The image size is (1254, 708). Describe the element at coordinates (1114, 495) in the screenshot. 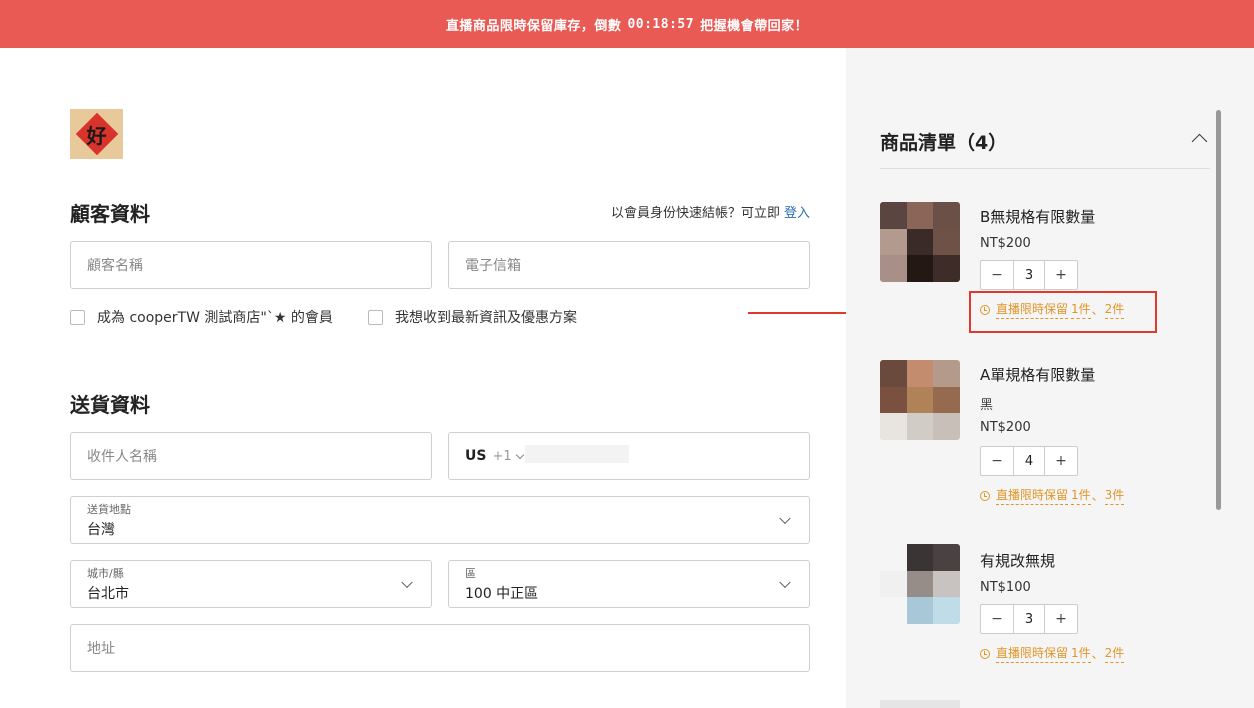

I see `hold-count-b: 3件` at that location.